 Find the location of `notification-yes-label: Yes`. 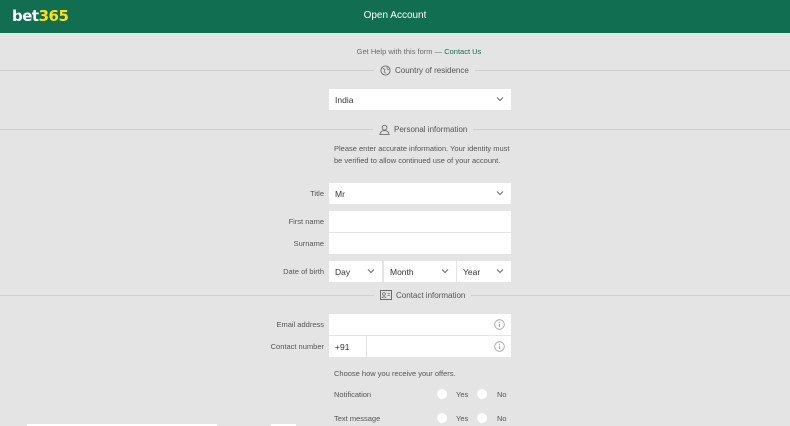

notification-yes-label: Yes is located at coordinates (462, 394).